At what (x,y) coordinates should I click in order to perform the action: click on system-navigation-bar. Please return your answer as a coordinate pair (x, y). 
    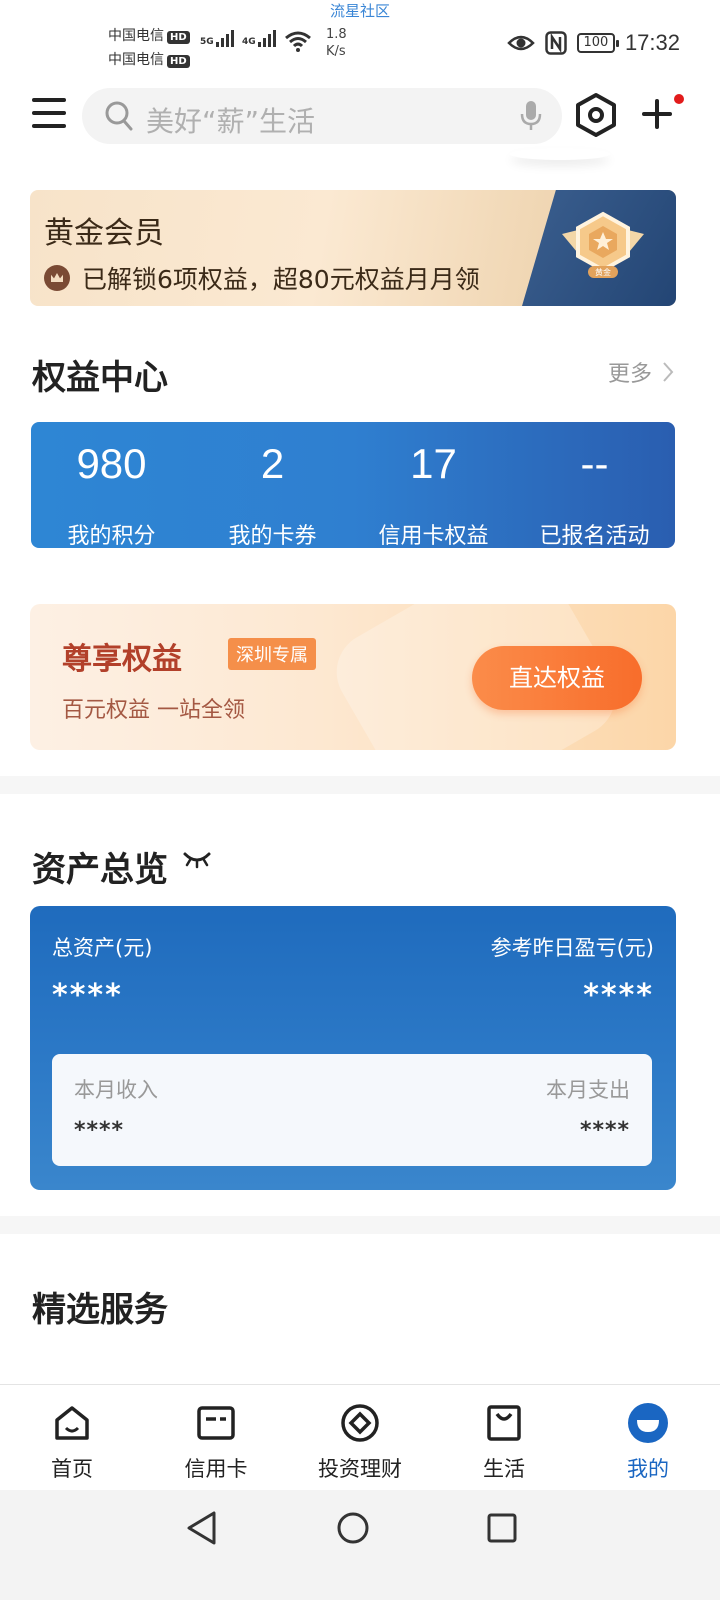
    Looking at the image, I should click on (360, 1545).